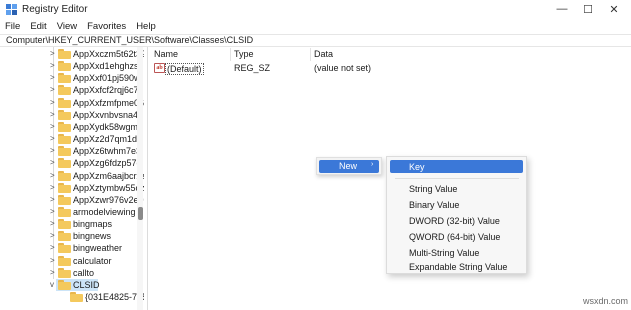 Image resolution: width=631 pixels, height=310 pixels. I want to click on tree-item: > AppXz2d7qm1dn, so click(71, 139).